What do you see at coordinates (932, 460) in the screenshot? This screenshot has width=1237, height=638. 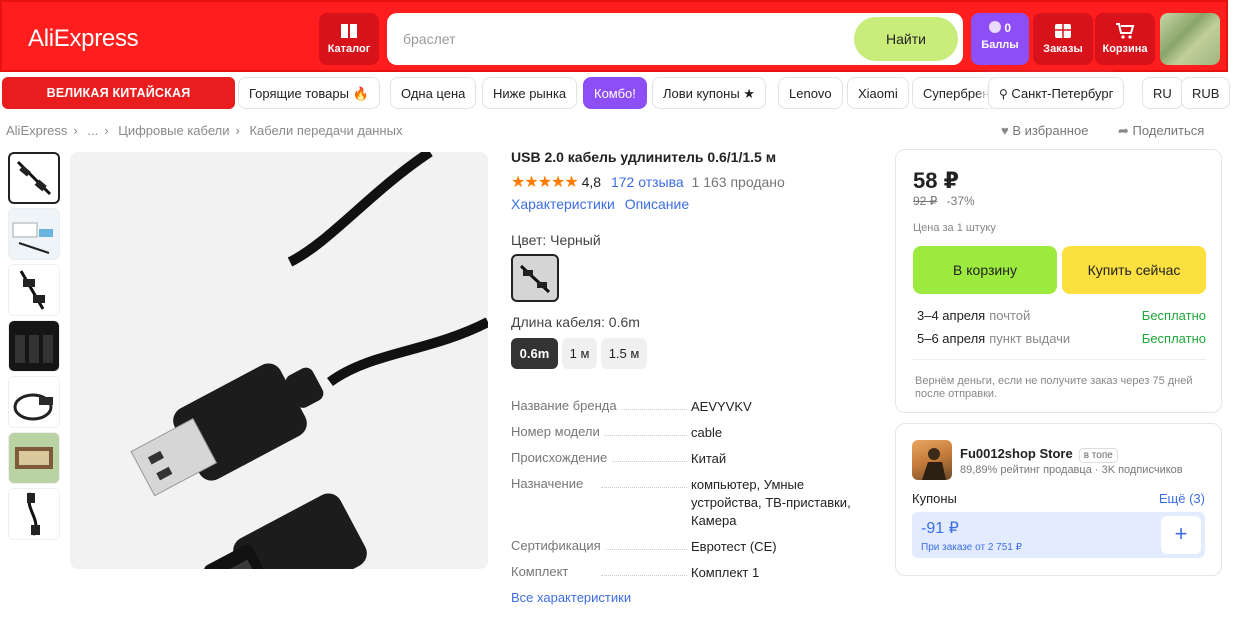 I see `store-avatar` at bounding box center [932, 460].